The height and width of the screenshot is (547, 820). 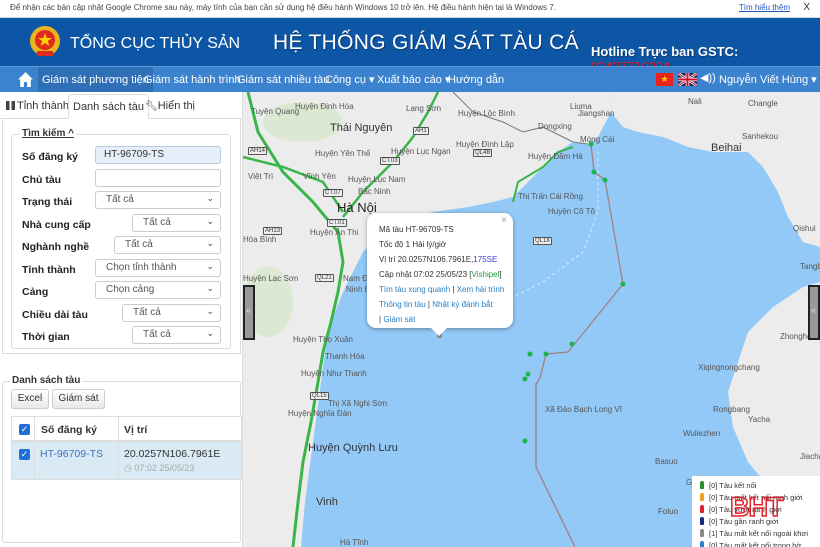 I want to click on label-registration-no: Số đăng ký, so click(x=50, y=157).